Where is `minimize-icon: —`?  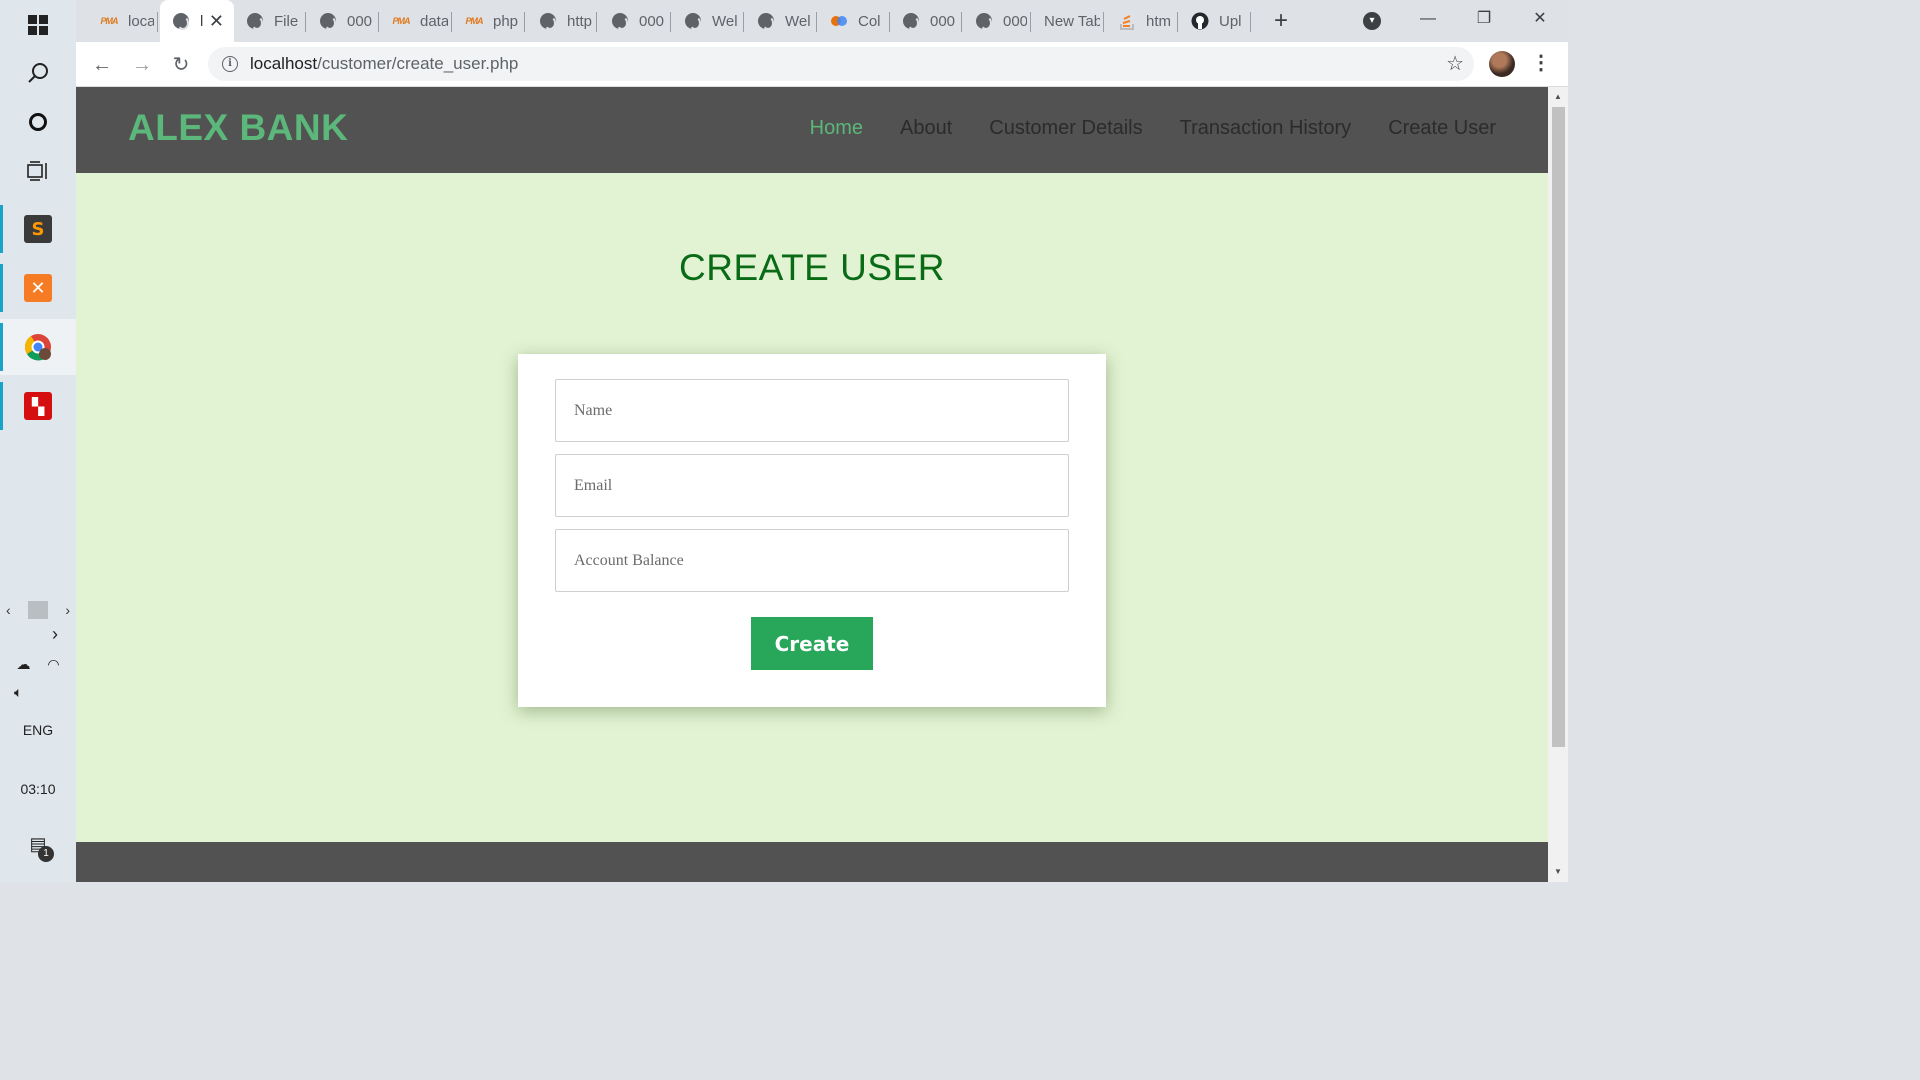 minimize-icon: — is located at coordinates (1428, 20).